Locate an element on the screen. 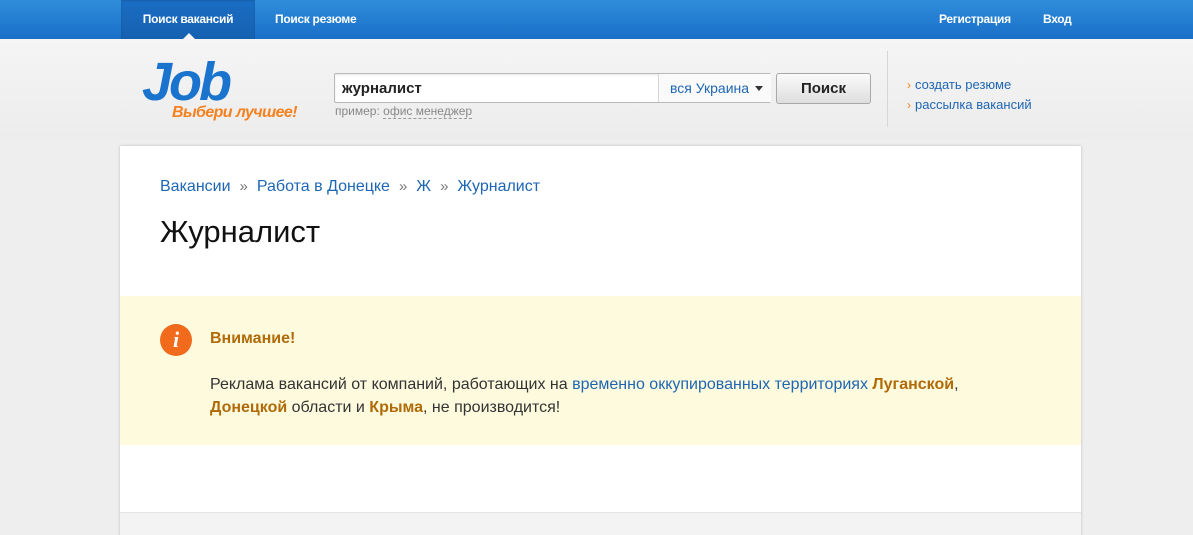 This screenshot has width=1193, height=535. search-box: вся Украина is located at coordinates (552, 88).